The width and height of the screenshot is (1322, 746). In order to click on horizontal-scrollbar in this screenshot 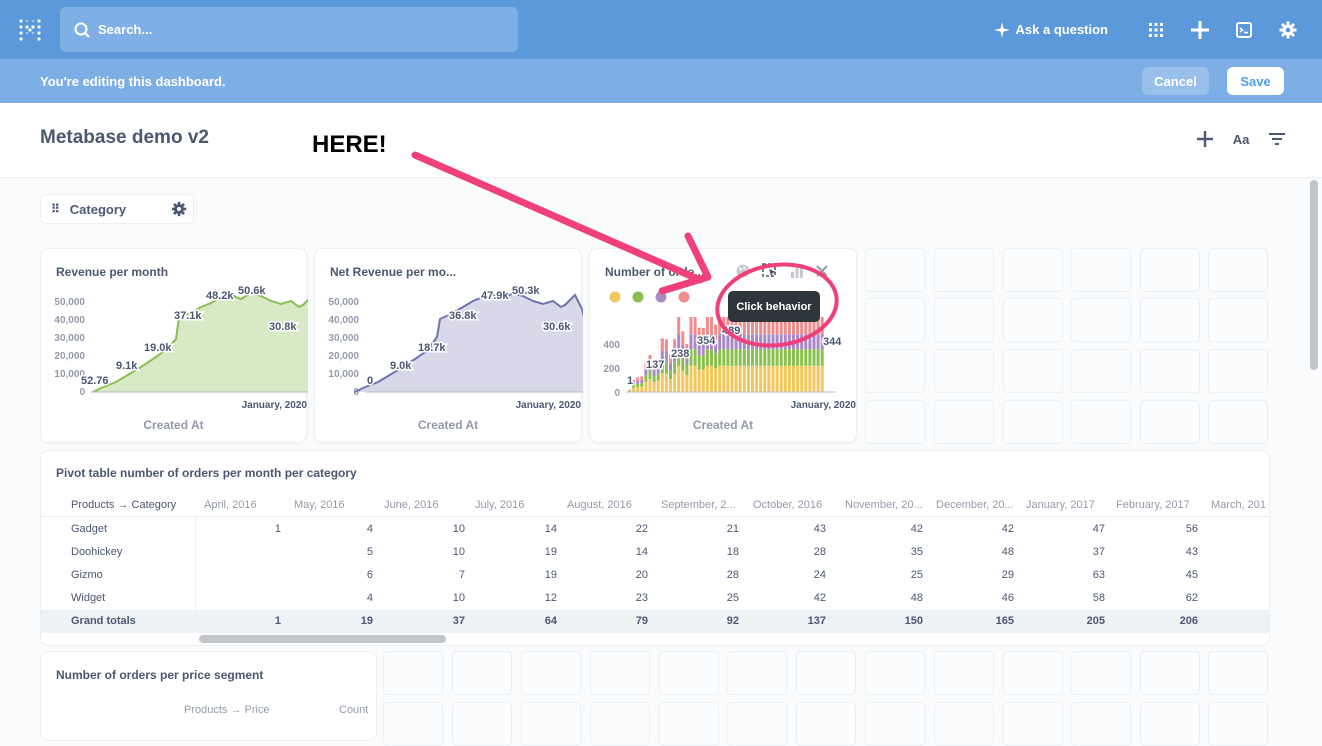, I will do `click(322, 639)`.